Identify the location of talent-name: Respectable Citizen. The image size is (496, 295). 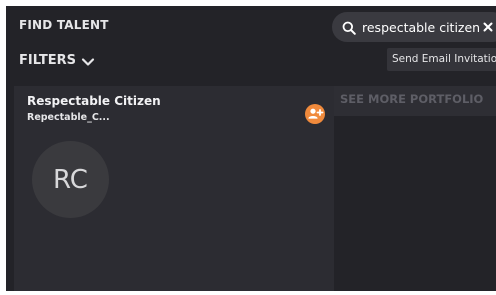
(94, 101).